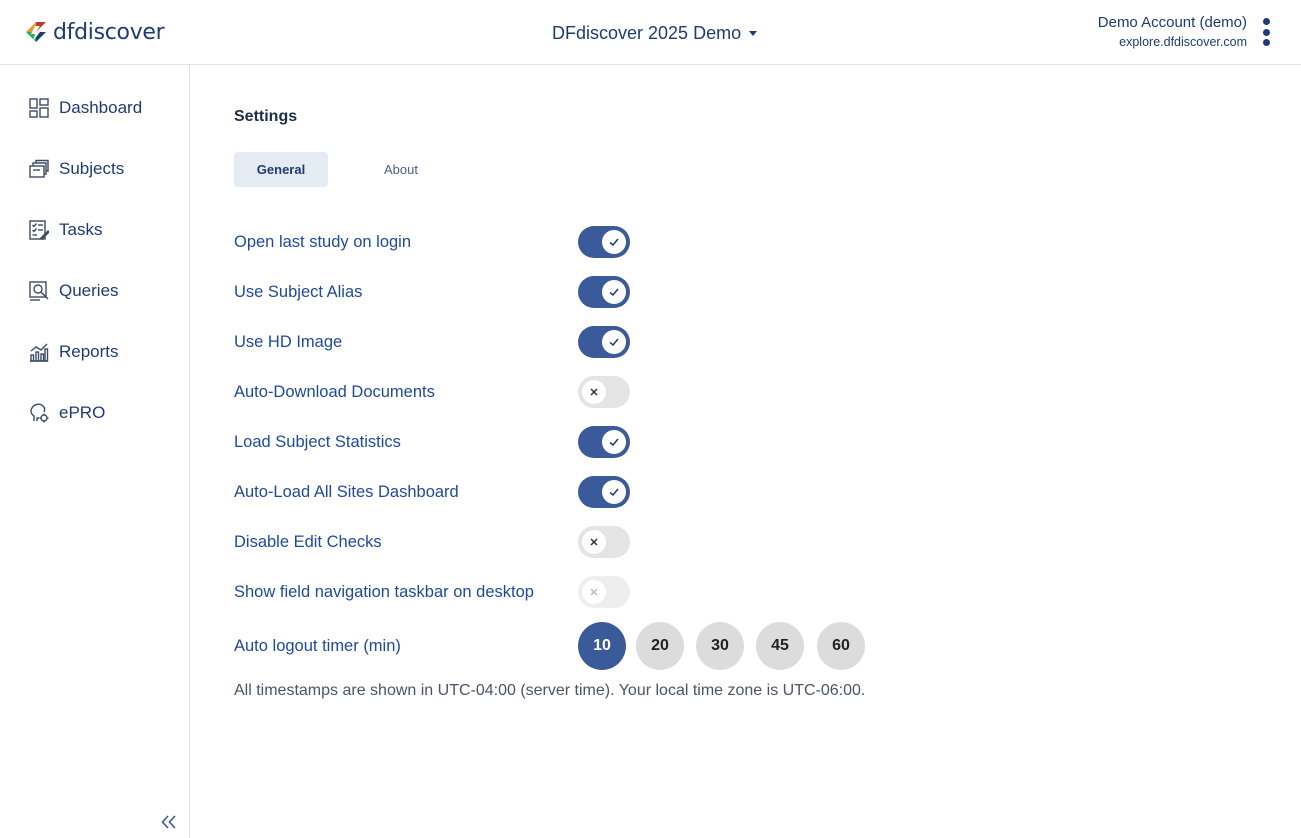 The width and height of the screenshot is (1301, 838). Describe the element at coordinates (780, 646) in the screenshot. I see `timer-option-45: 45` at that location.